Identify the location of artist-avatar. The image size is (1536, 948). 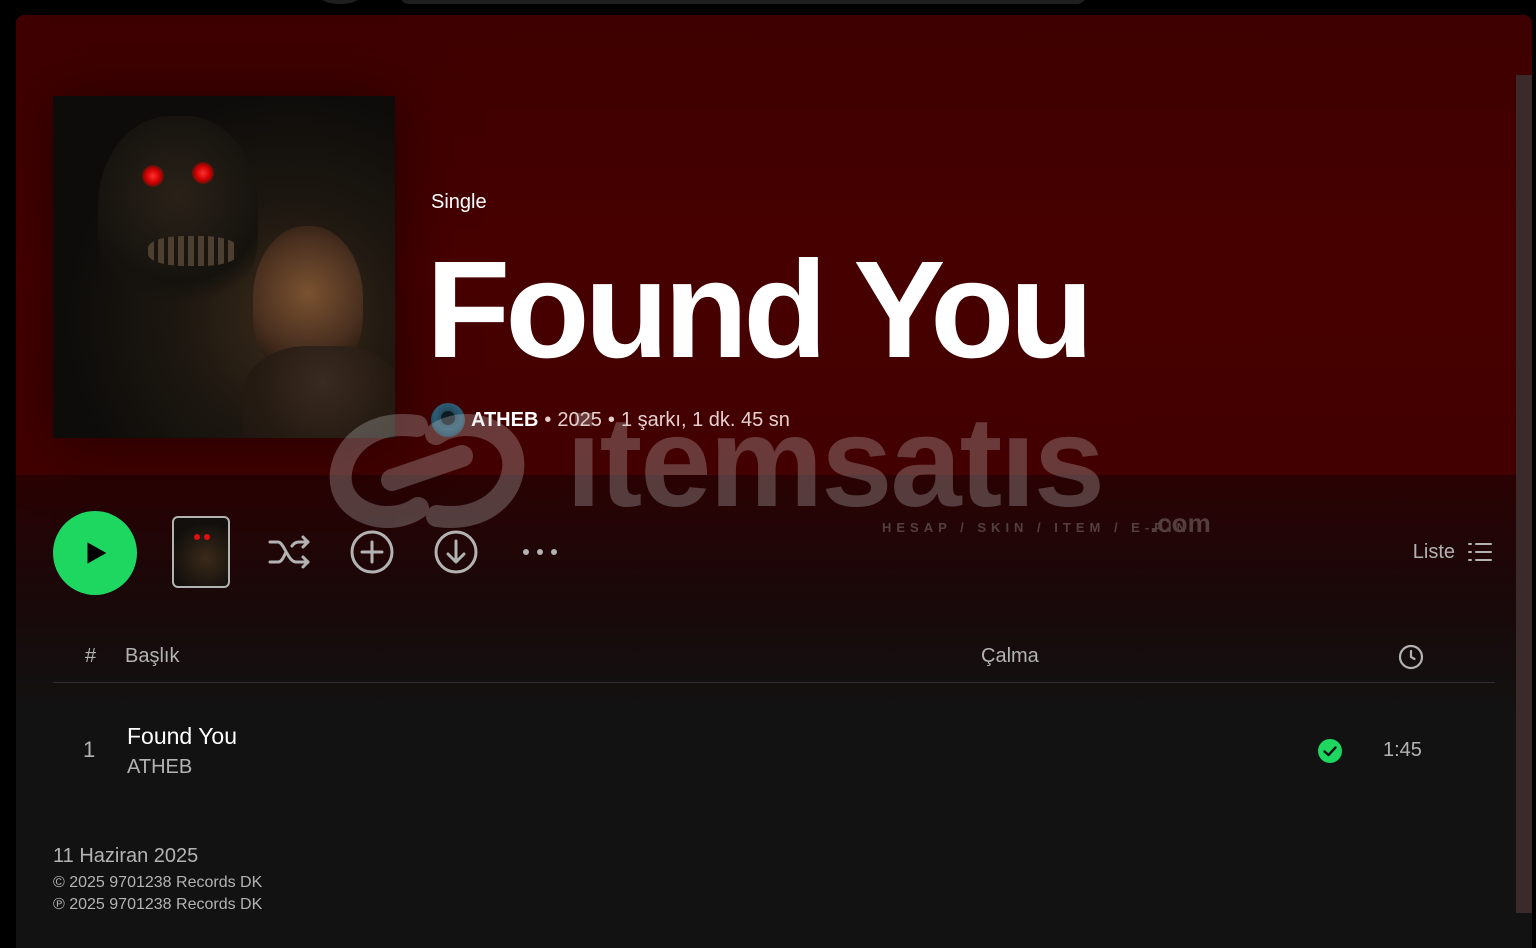
(448, 420).